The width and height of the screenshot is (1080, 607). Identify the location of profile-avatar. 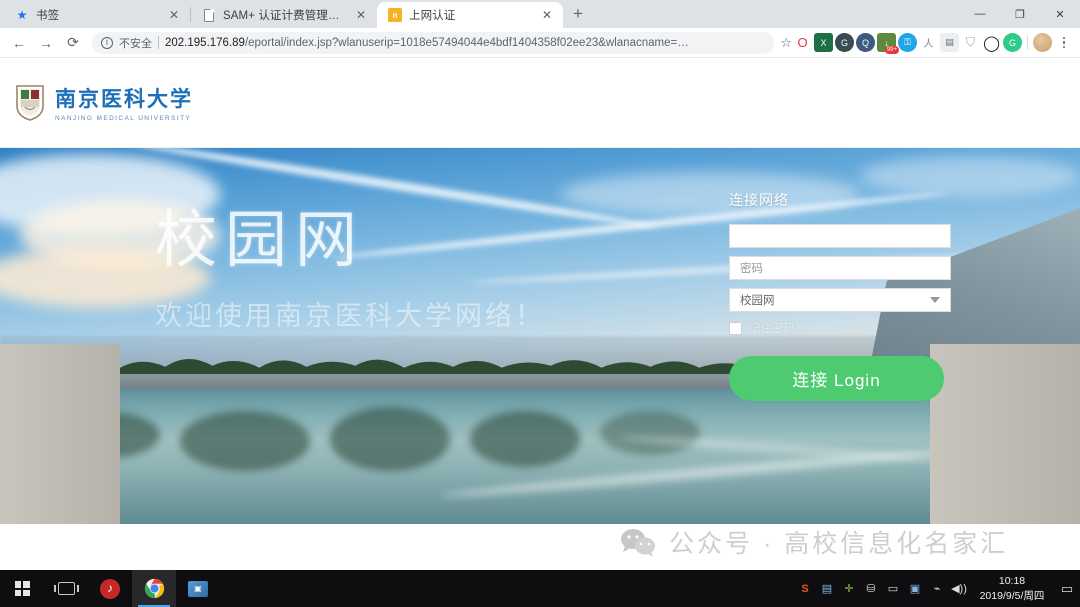
(1042, 42).